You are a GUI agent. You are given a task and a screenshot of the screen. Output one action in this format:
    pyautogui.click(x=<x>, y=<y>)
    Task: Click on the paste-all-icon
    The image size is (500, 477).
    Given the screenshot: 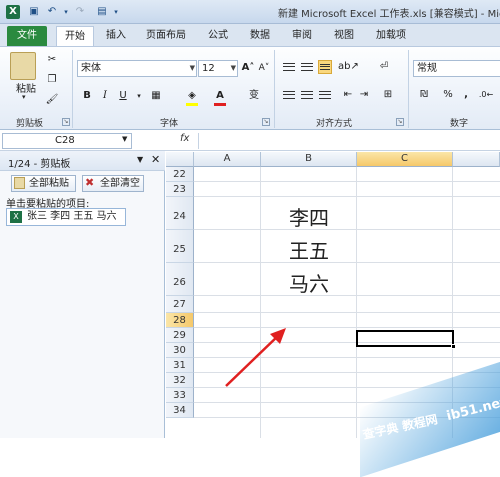 What is the action you would take?
    pyautogui.click(x=19, y=183)
    